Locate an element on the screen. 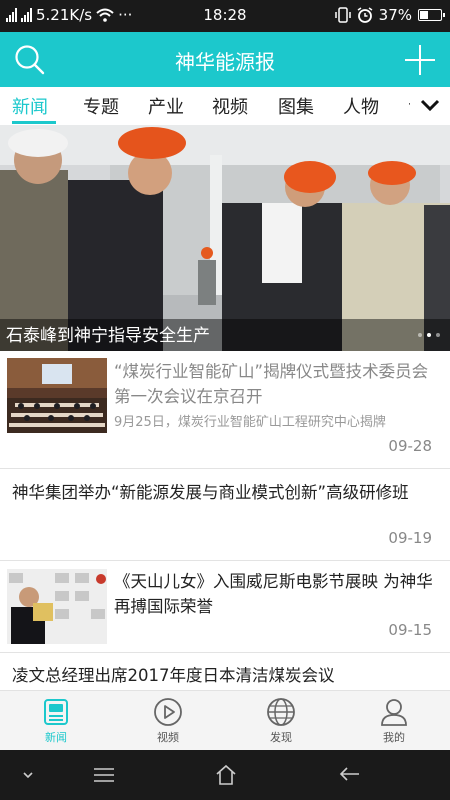  app-header: 神华能源报 is located at coordinates (225, 59).